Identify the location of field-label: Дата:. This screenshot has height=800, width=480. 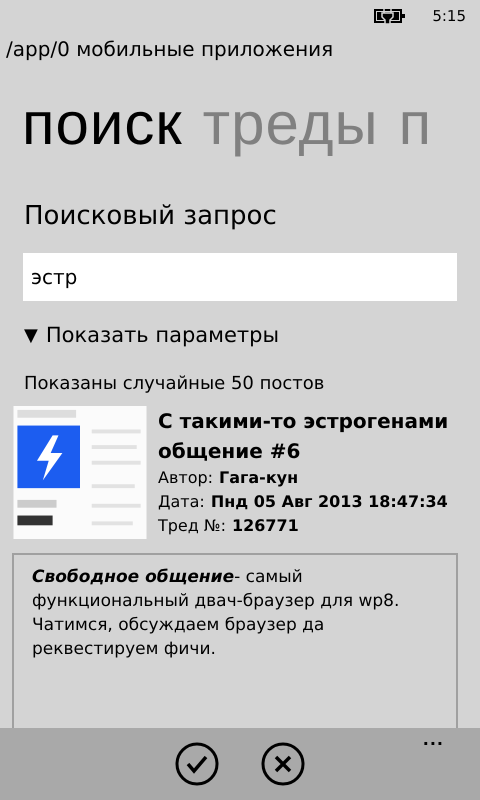
(181, 502).